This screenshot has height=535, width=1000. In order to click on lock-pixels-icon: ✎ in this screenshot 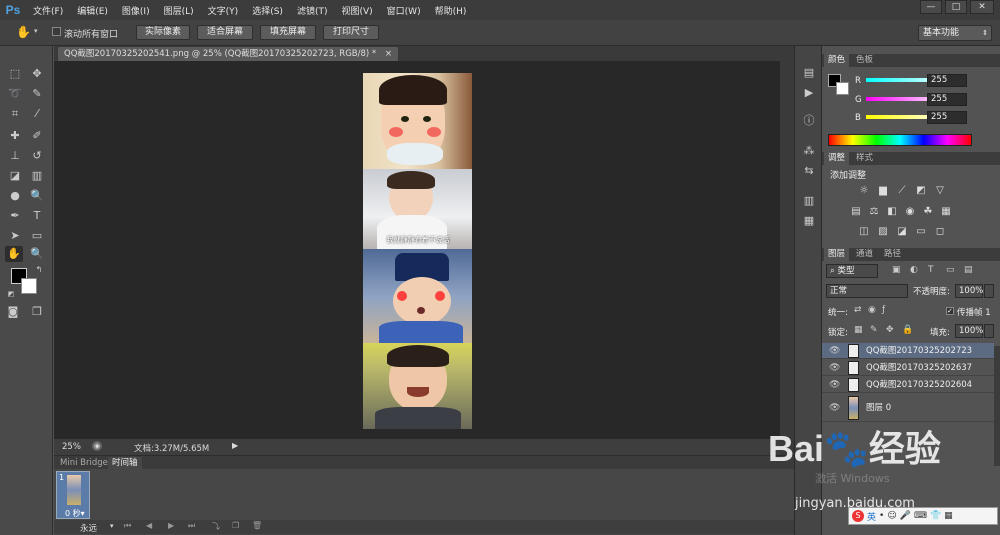, I will do `click(874, 330)`.